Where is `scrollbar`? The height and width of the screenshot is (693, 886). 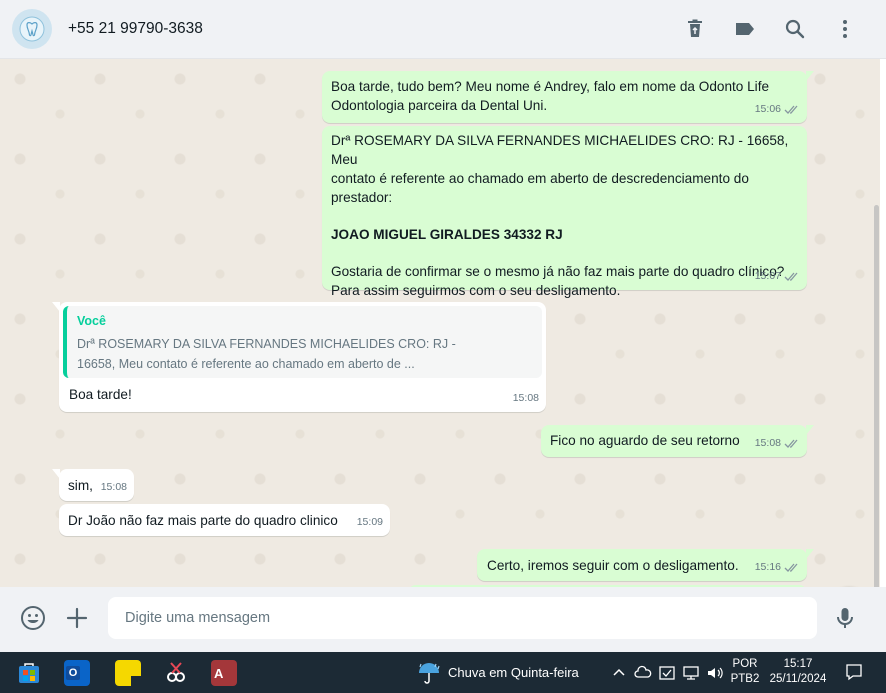
scrollbar is located at coordinates (876, 396).